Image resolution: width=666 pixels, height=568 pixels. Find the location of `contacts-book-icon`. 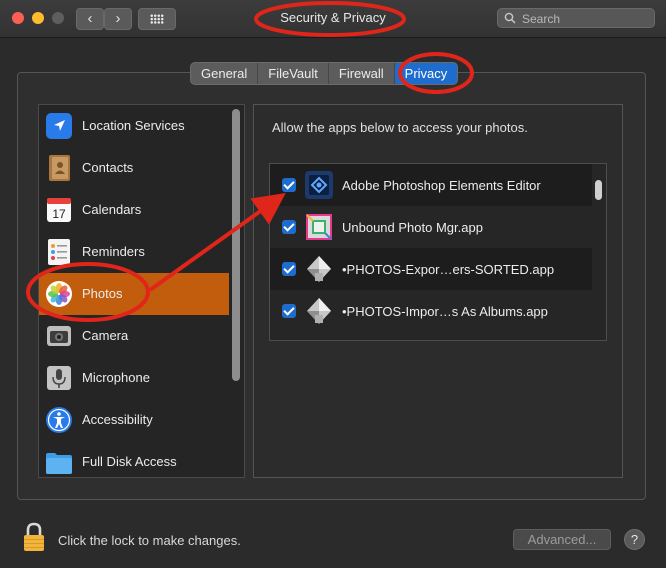

contacts-book-icon is located at coordinates (59, 168).